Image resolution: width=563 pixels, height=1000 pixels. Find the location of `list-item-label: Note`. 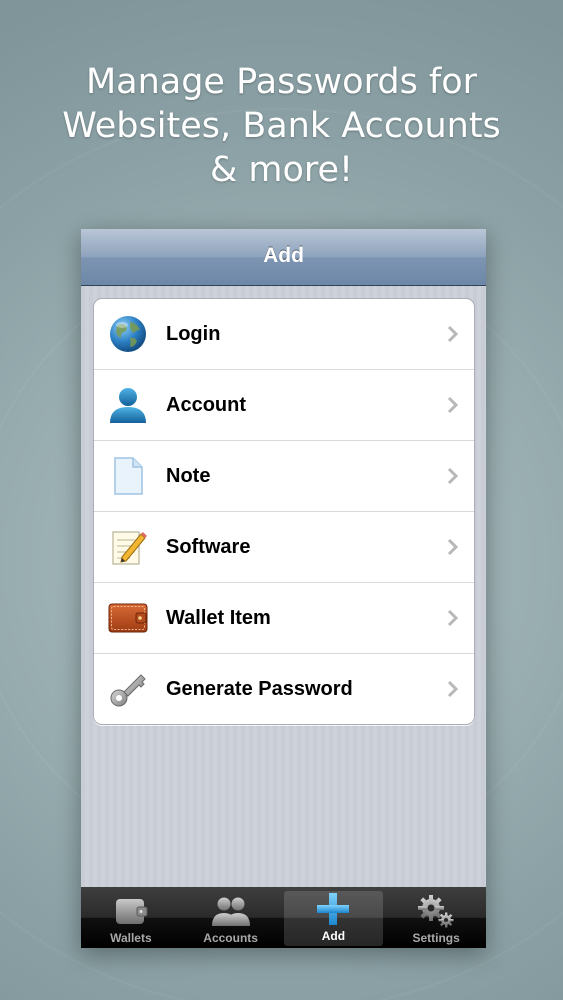

list-item-label: Note is located at coordinates (188, 475).